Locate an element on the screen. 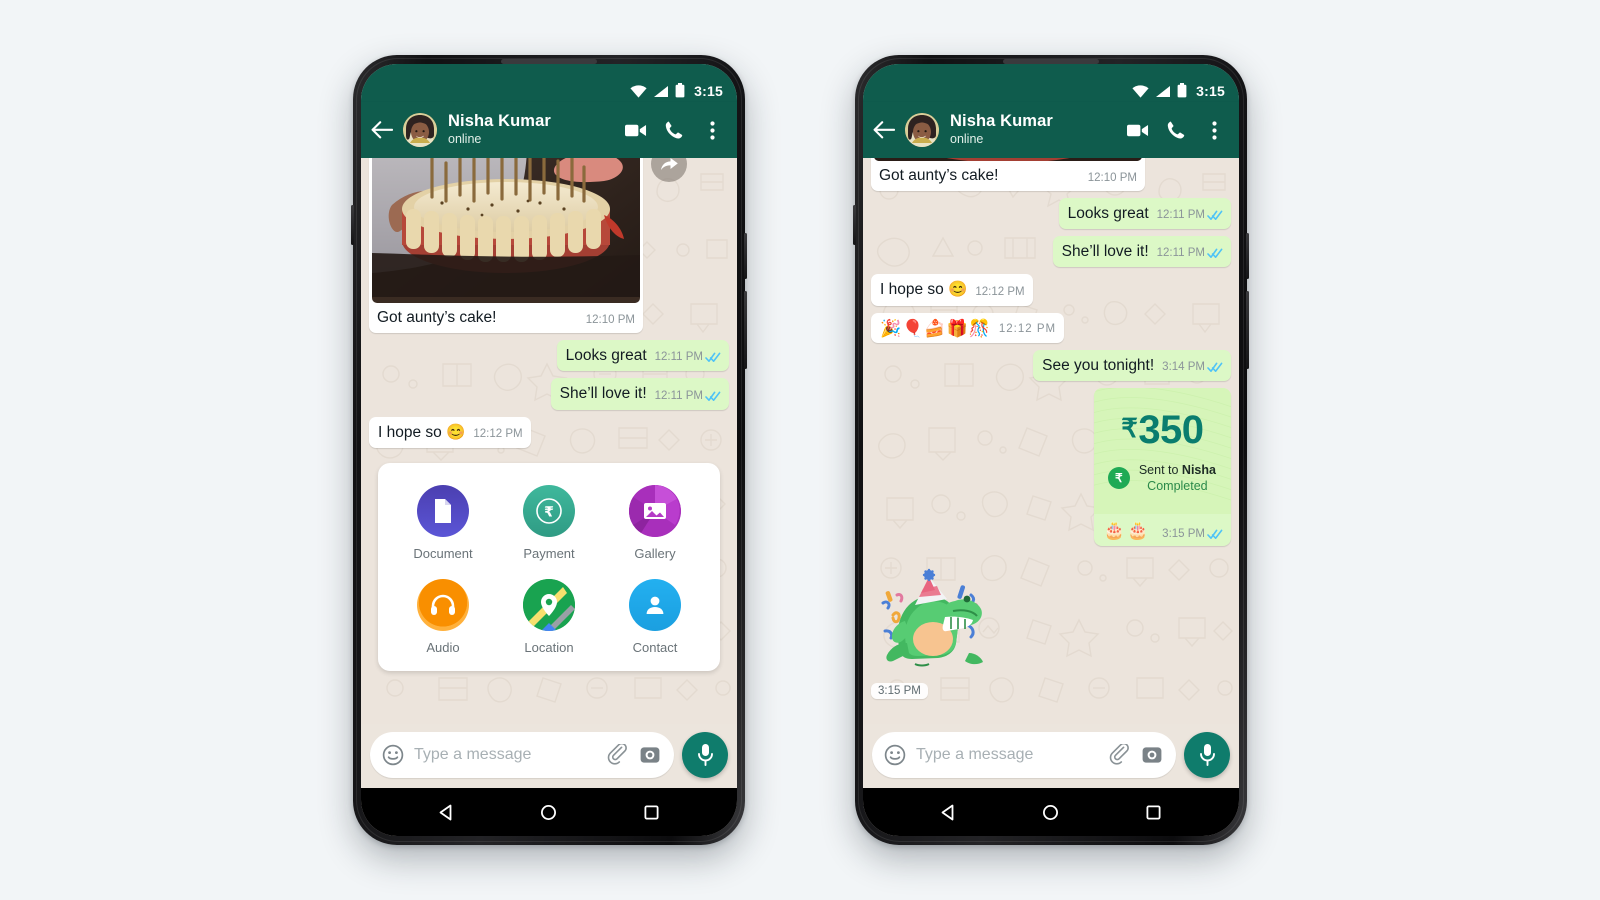 This screenshot has height=900, width=1600. attachment-option-contact: Contact is located at coordinates (655, 616).